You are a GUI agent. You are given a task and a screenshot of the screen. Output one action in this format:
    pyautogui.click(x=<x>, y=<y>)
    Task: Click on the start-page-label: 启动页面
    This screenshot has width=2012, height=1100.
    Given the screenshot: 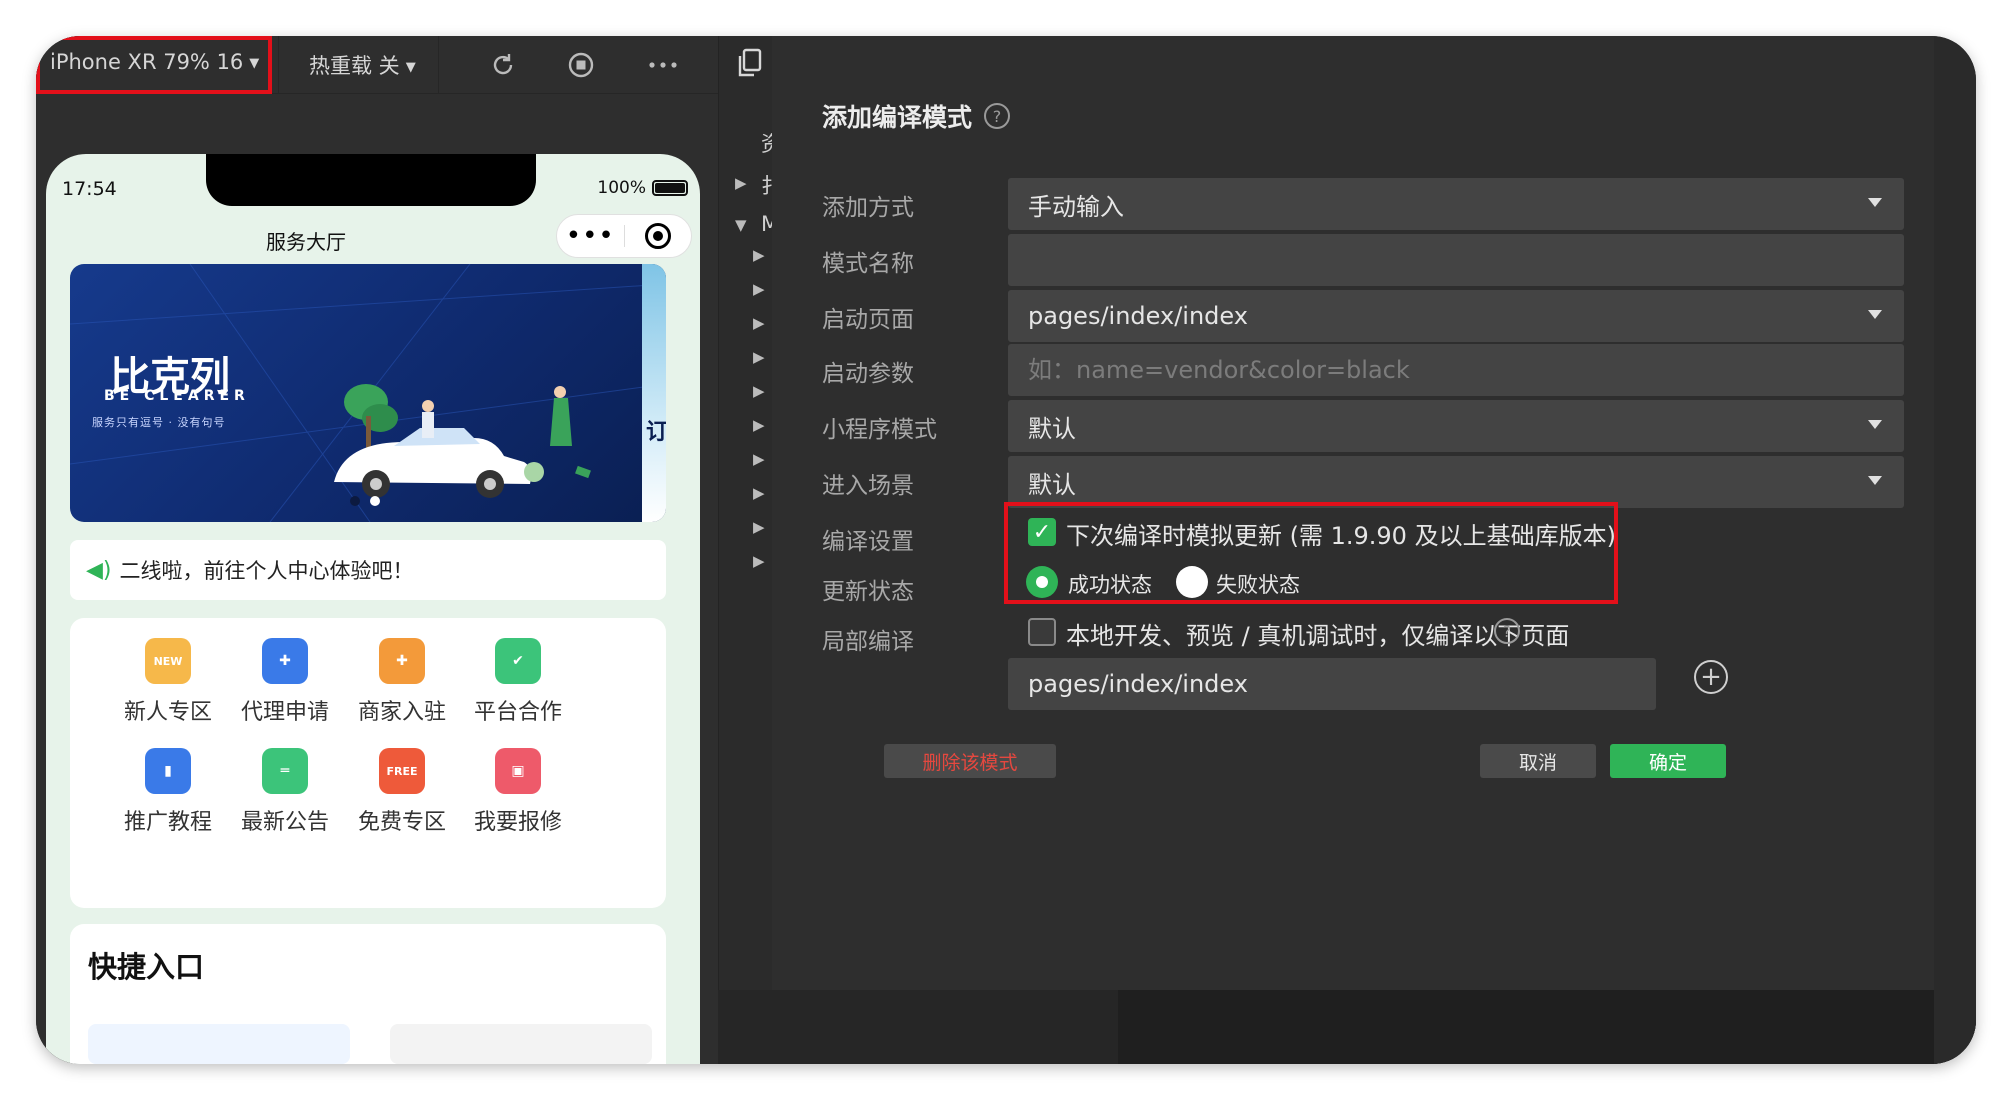 What is the action you would take?
    pyautogui.click(x=868, y=320)
    